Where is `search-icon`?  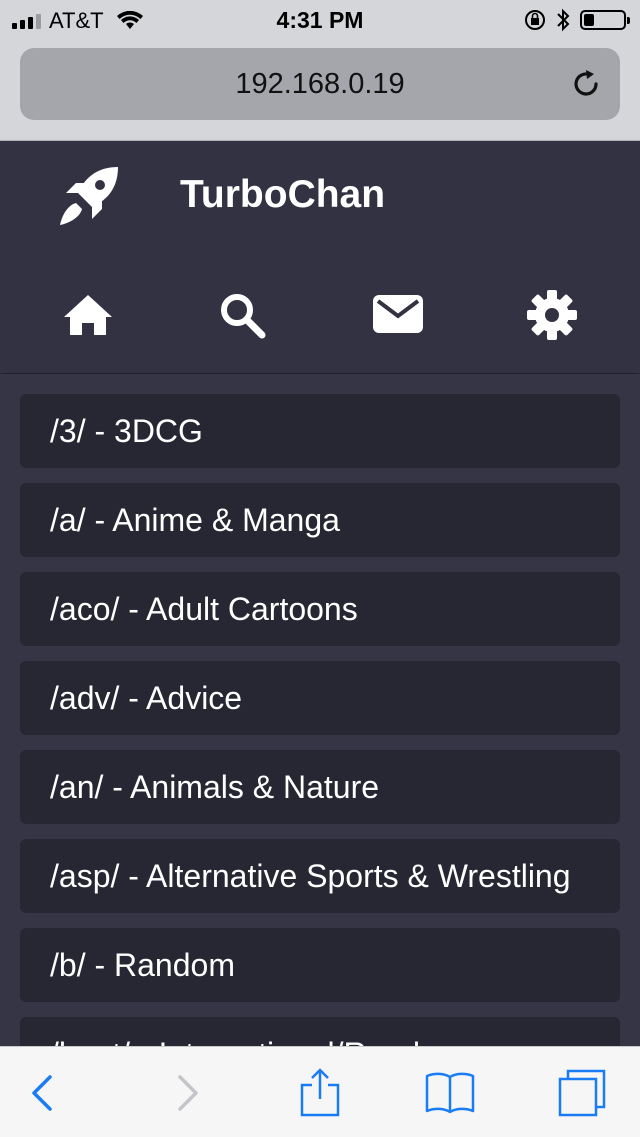 search-icon is located at coordinates (242, 315).